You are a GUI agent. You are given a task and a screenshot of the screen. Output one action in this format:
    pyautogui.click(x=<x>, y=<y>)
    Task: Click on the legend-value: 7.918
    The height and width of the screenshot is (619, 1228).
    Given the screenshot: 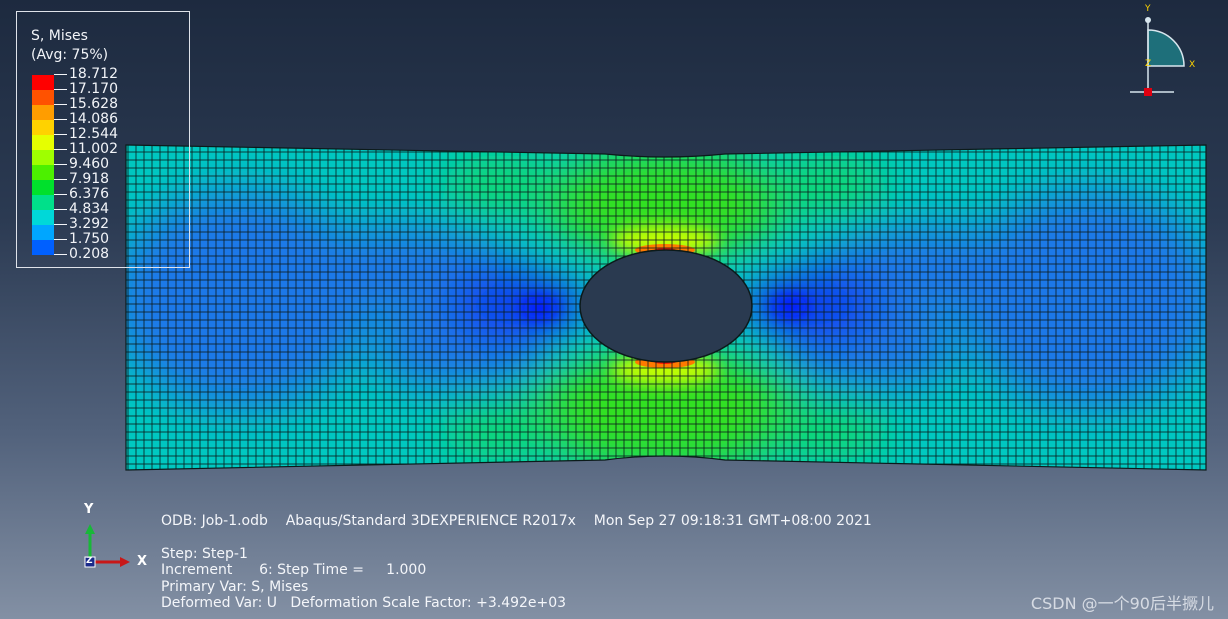 What is the action you would take?
    pyautogui.click(x=89, y=179)
    